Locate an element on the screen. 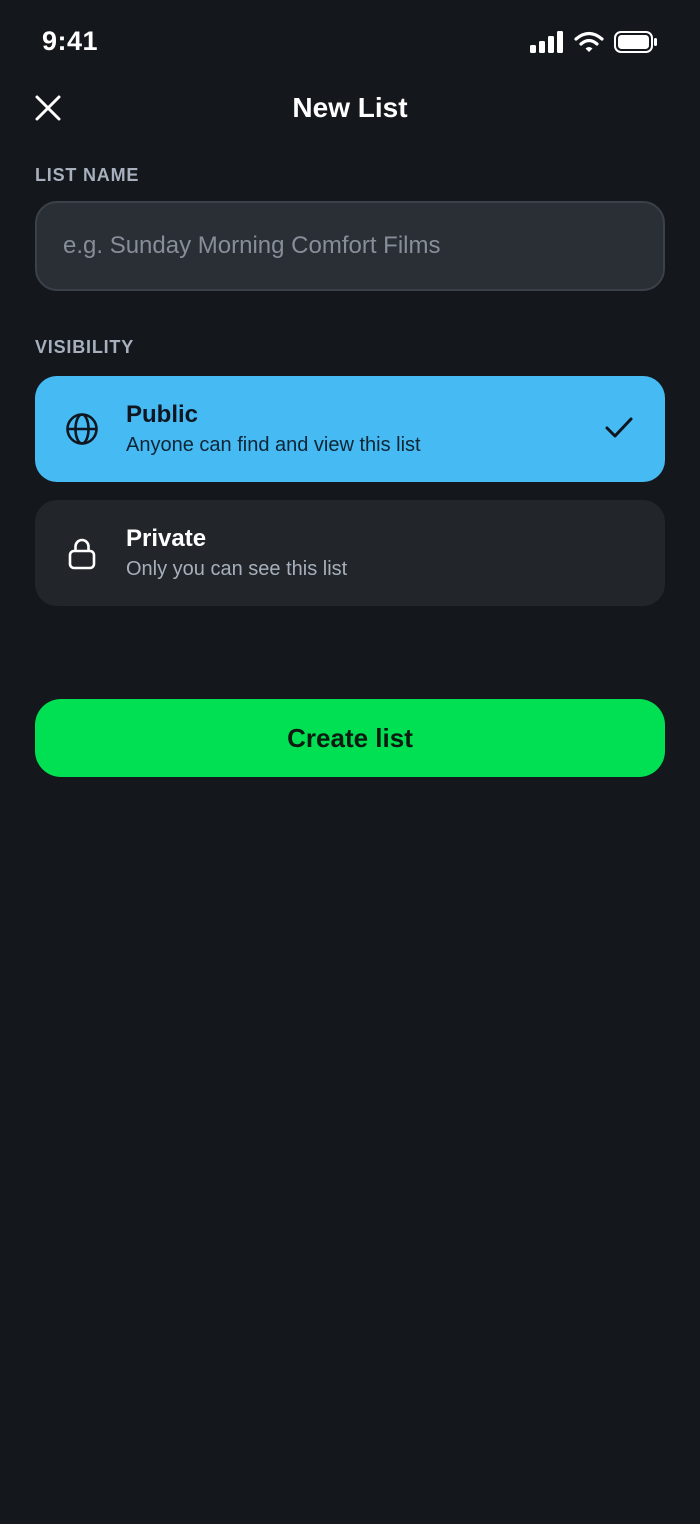 Image resolution: width=700 pixels, height=1524 pixels. status-time: 9:41 is located at coordinates (70, 41).